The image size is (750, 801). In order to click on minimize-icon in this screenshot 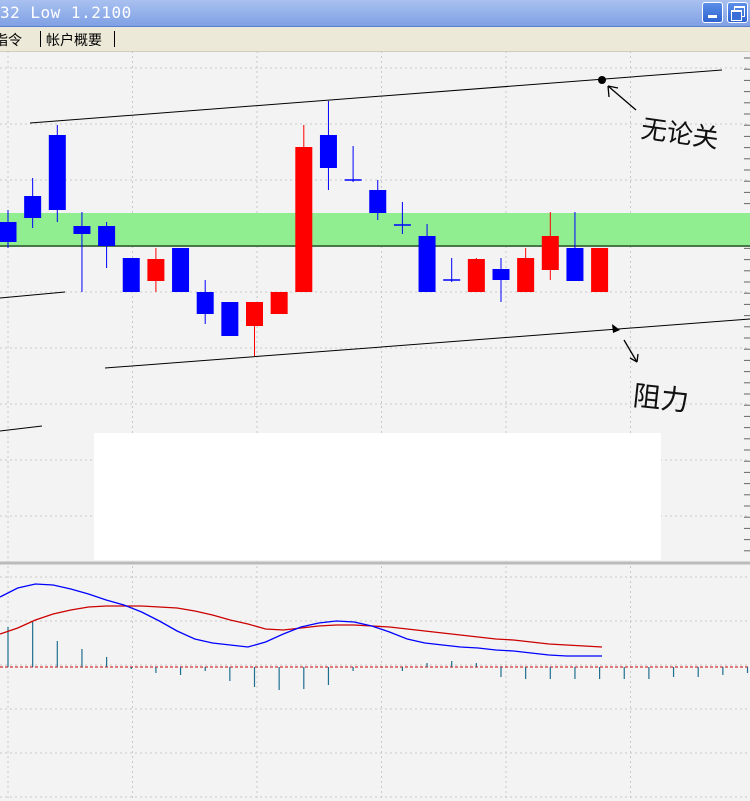, I will do `click(712, 16)`.